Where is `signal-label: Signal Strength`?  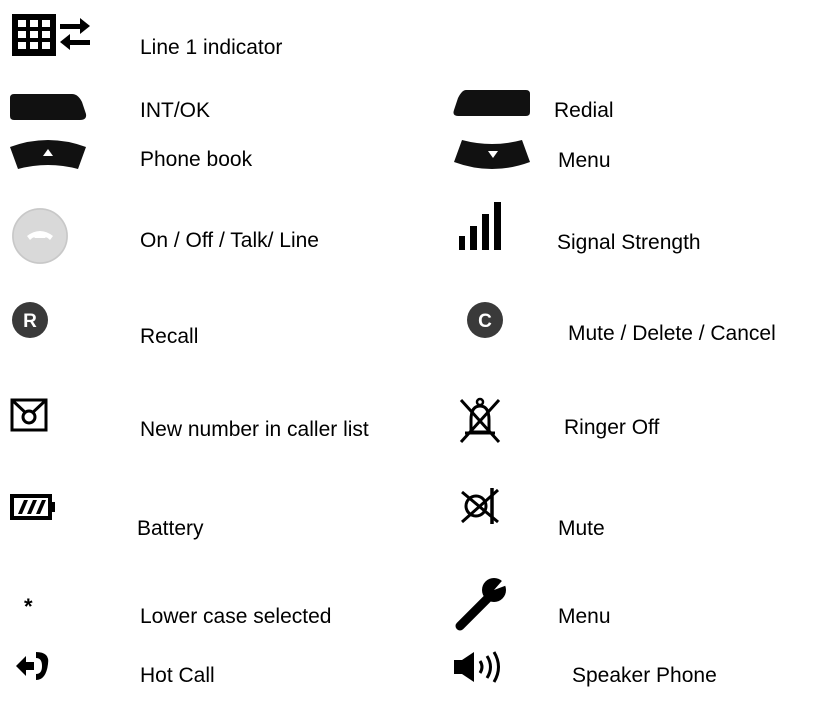 signal-label: Signal Strength is located at coordinates (629, 242).